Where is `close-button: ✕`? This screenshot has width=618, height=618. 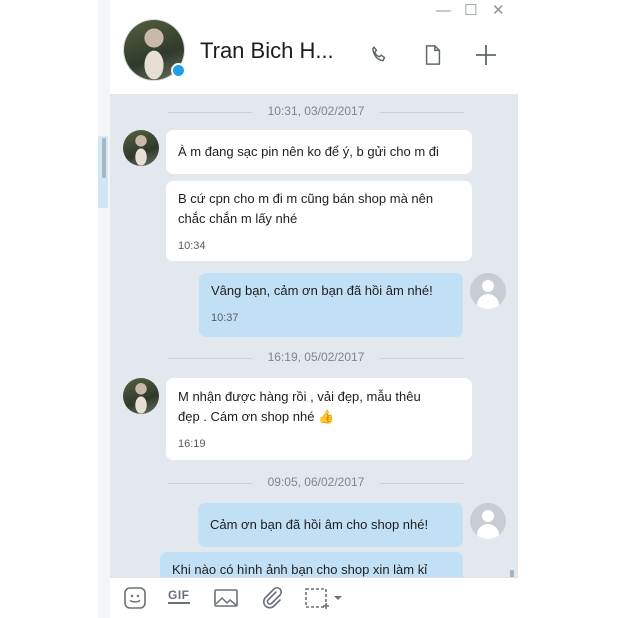
close-button: ✕ is located at coordinates (498, 11).